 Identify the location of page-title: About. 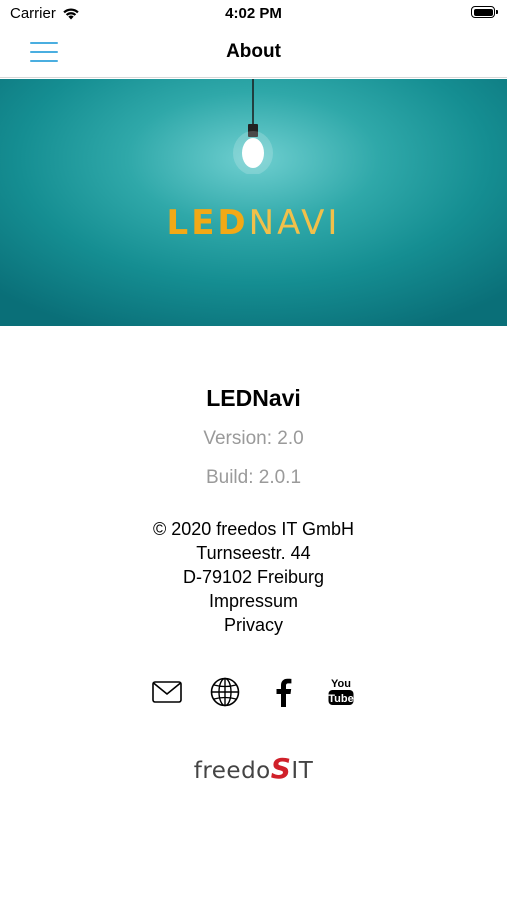
(253, 51).